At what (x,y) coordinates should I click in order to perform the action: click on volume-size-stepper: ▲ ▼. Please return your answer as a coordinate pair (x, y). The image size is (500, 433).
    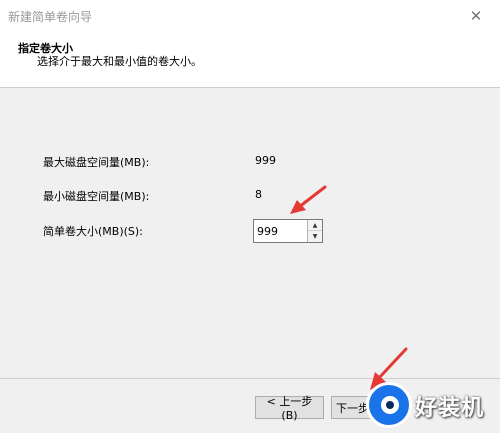
    Looking at the image, I should click on (288, 231).